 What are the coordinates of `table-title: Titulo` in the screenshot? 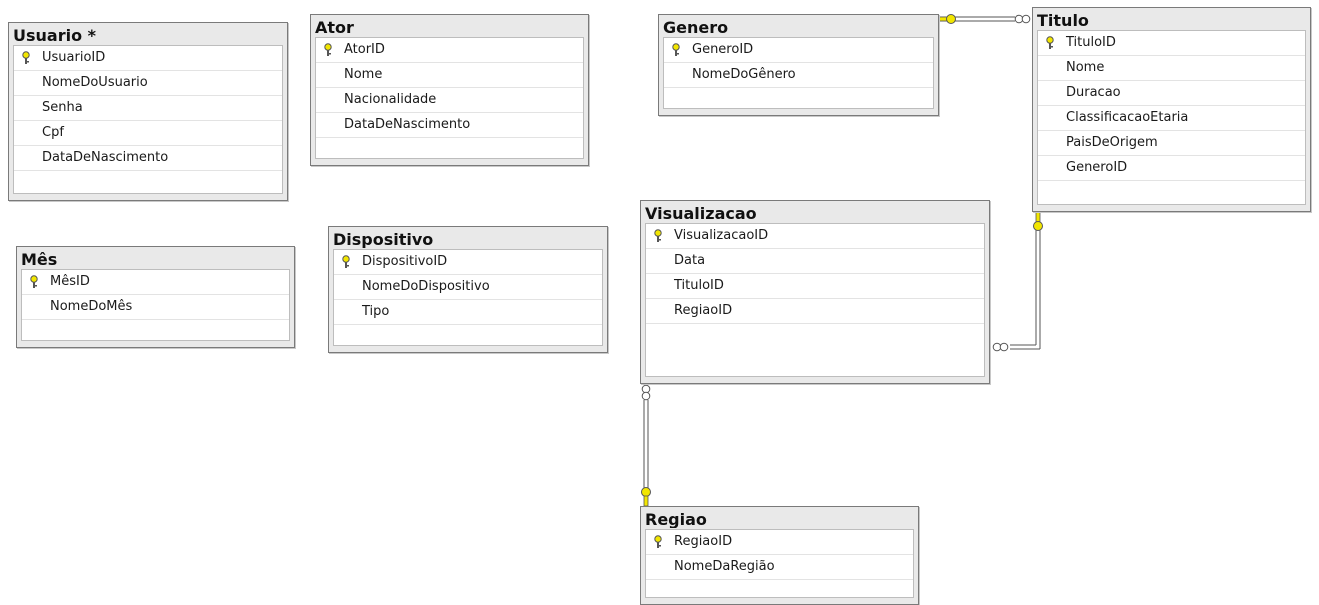 It's located at (1063, 20).